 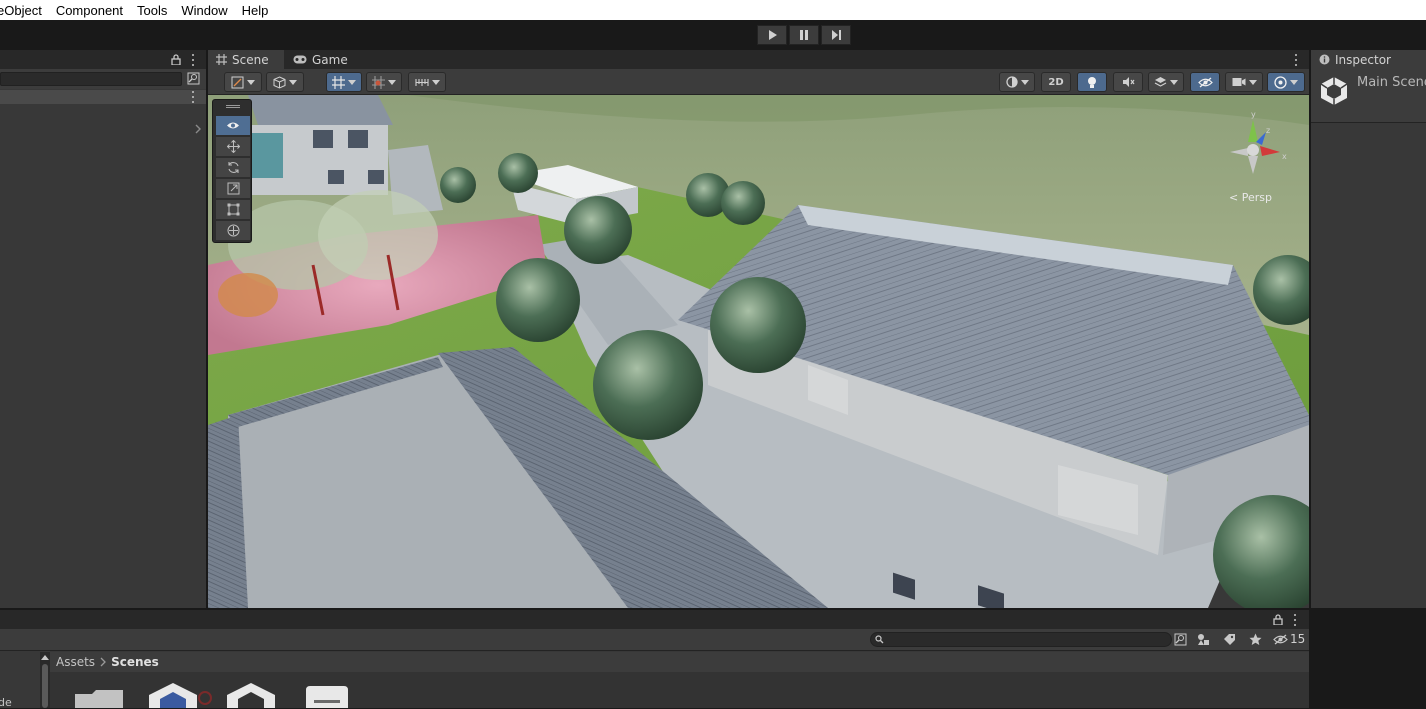 I want to click on increment-snap-dropdown, so click(x=384, y=82).